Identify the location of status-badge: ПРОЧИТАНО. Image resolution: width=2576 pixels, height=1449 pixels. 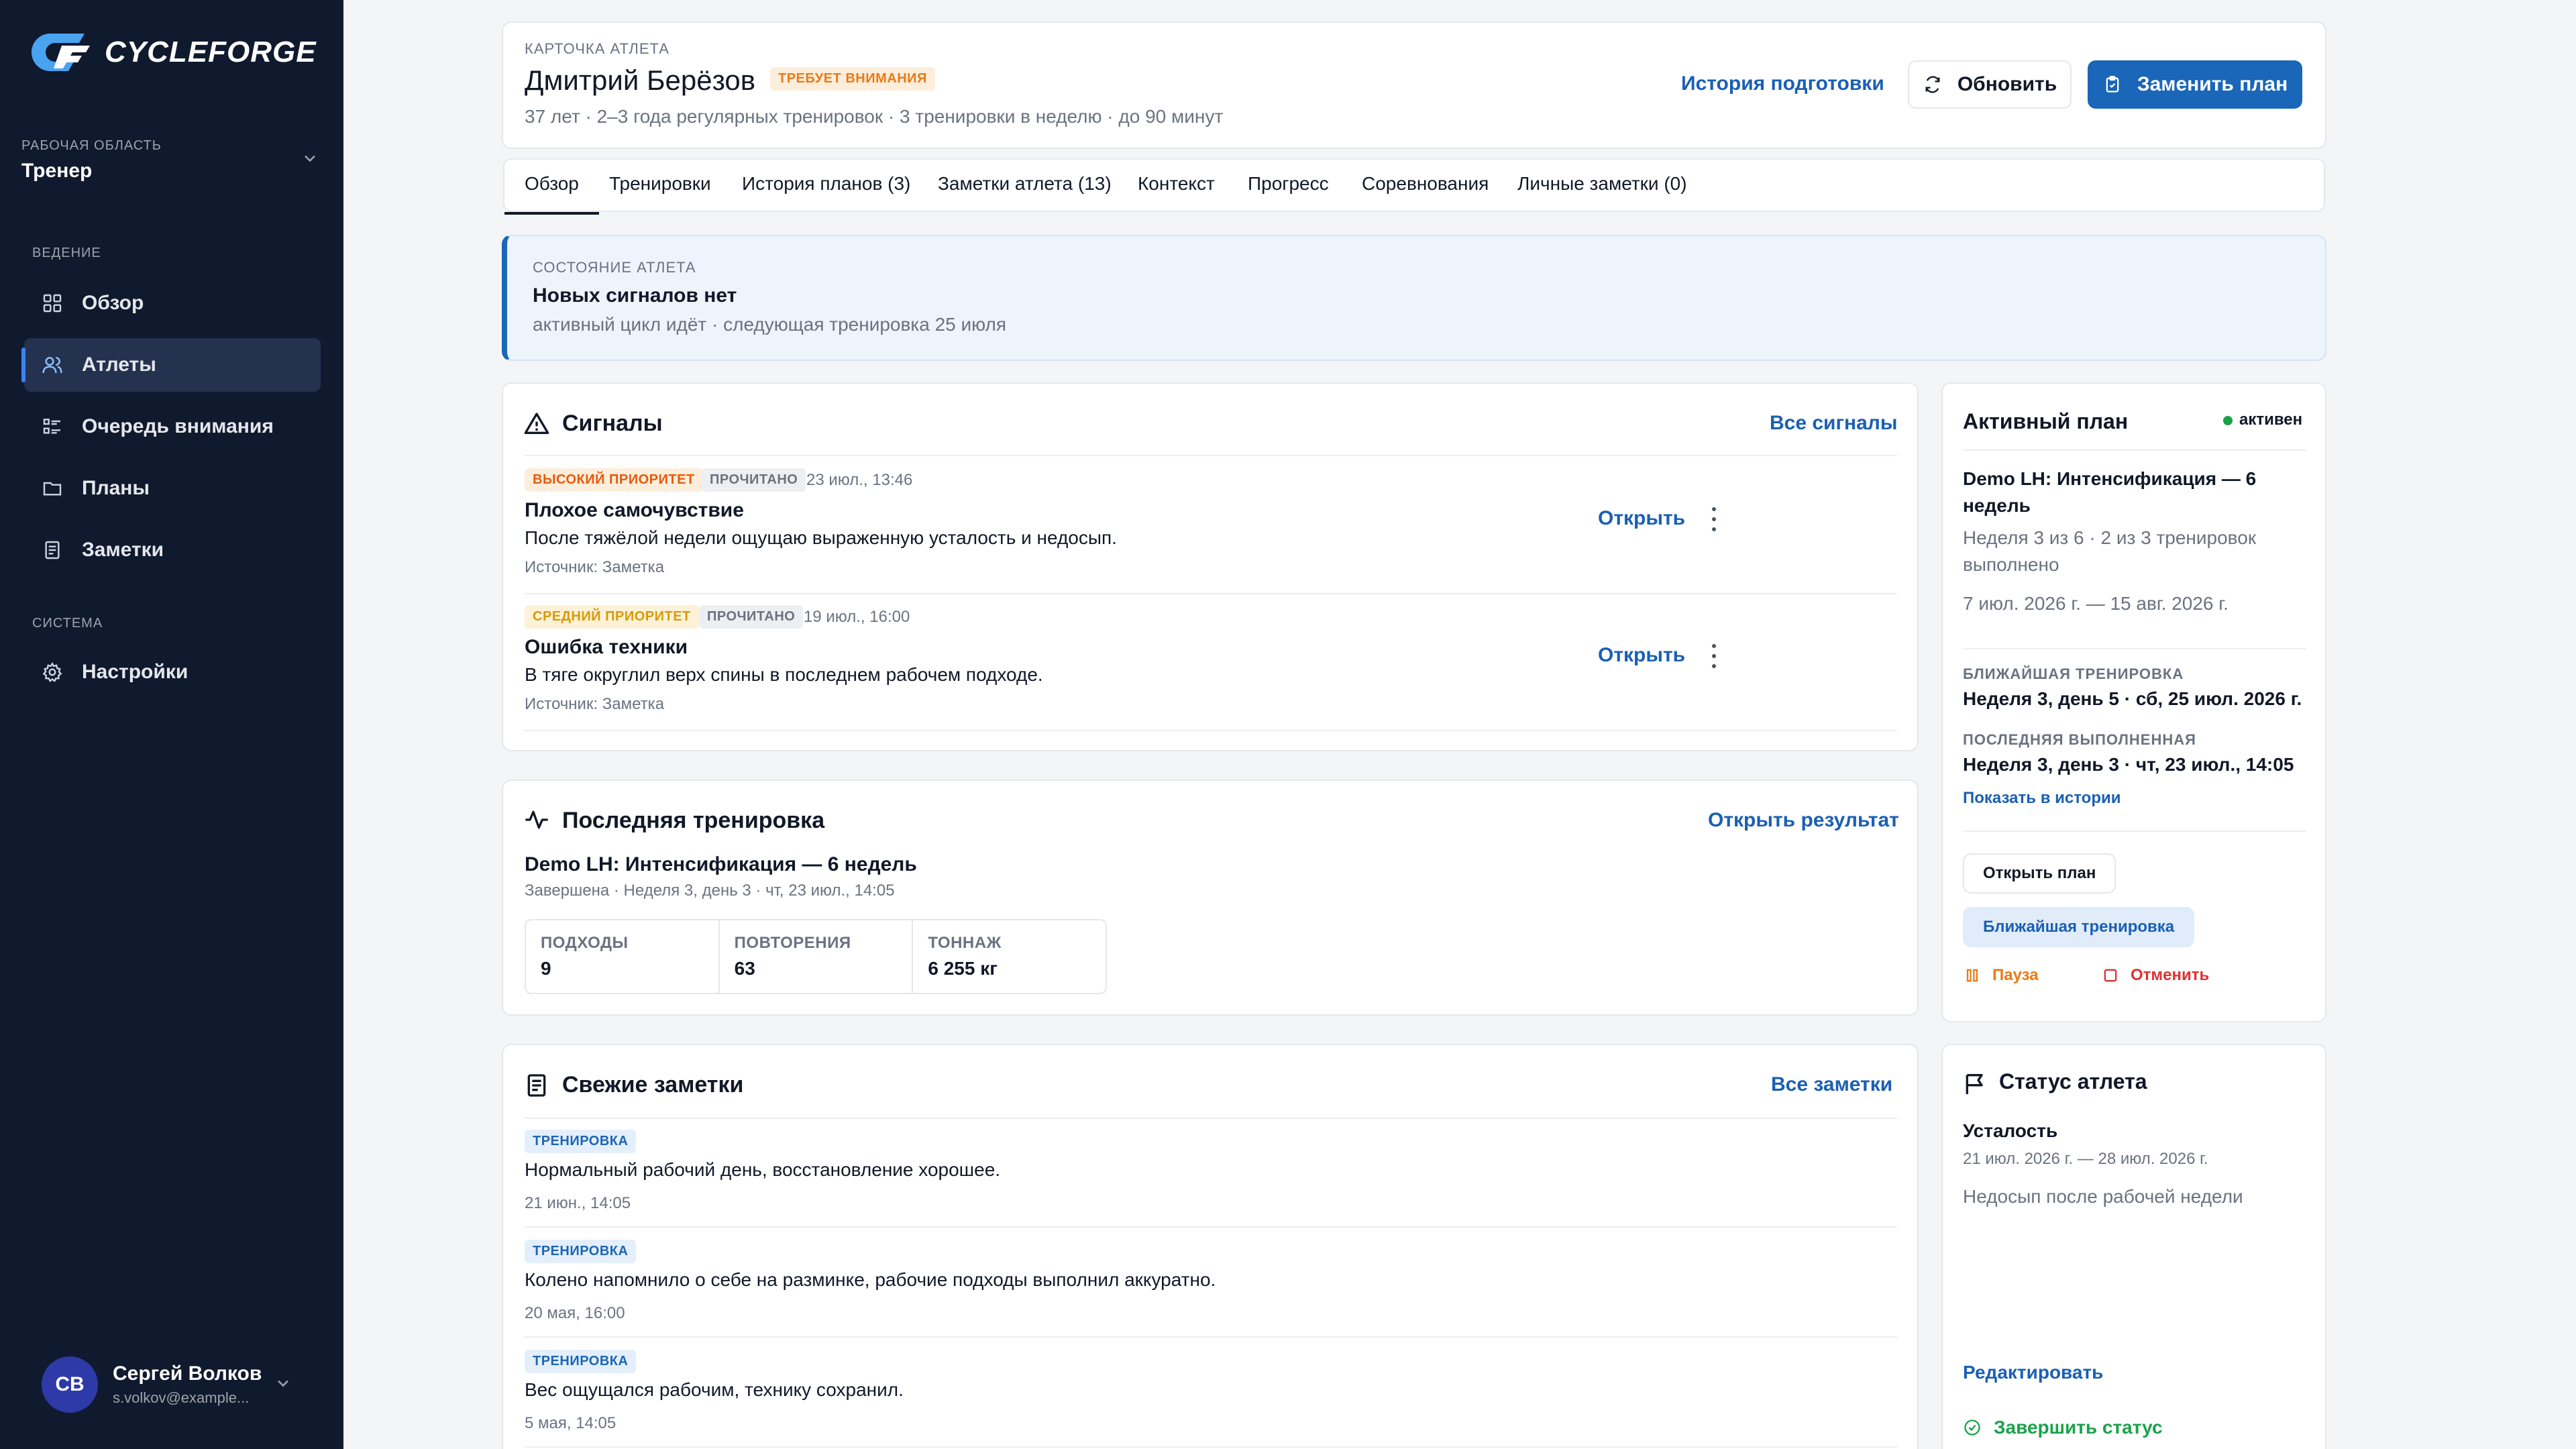
(751, 617).